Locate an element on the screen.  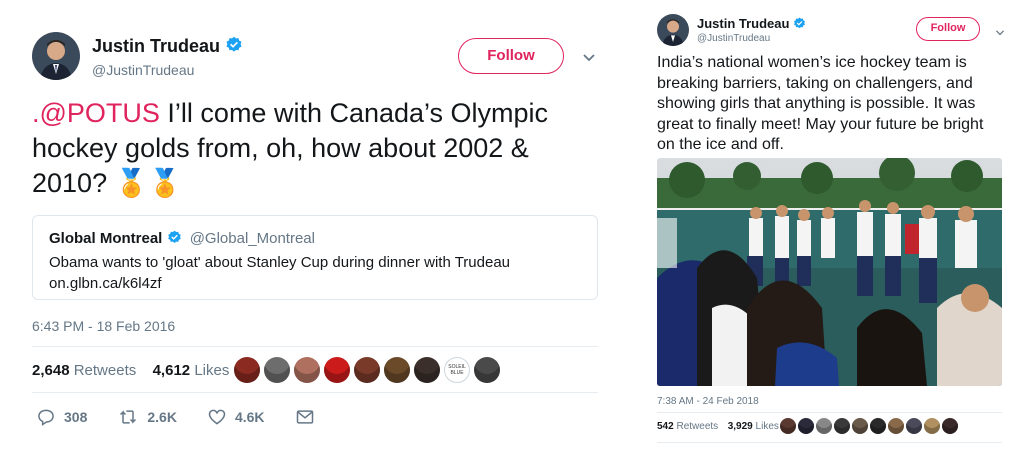
like-action: 4.6K is located at coordinates (236, 417).